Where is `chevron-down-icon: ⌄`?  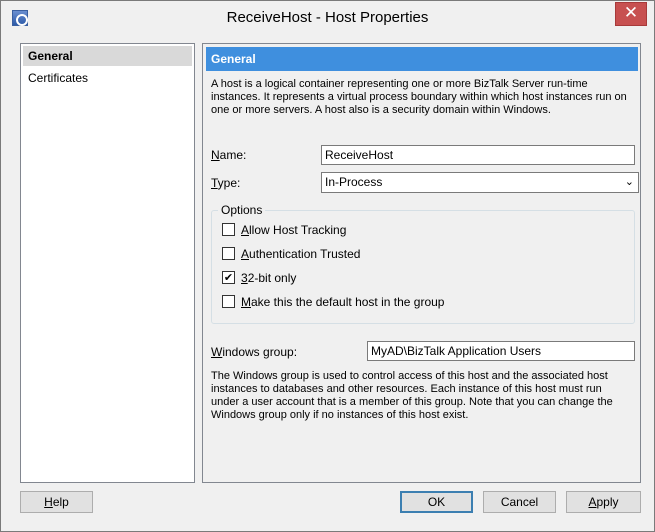
chevron-down-icon: ⌄ is located at coordinates (629, 182).